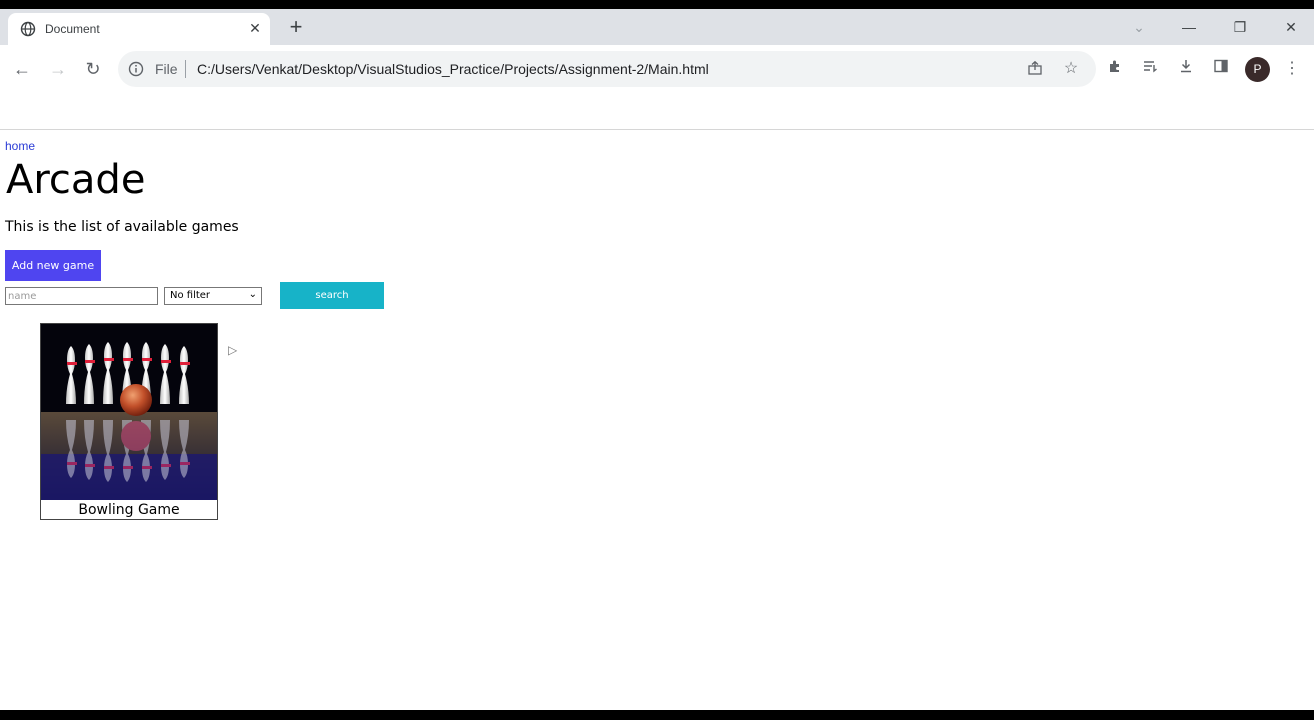 The image size is (1314, 720). Describe the element at coordinates (93, 69) in the screenshot. I see `reload-button: ↻` at that location.